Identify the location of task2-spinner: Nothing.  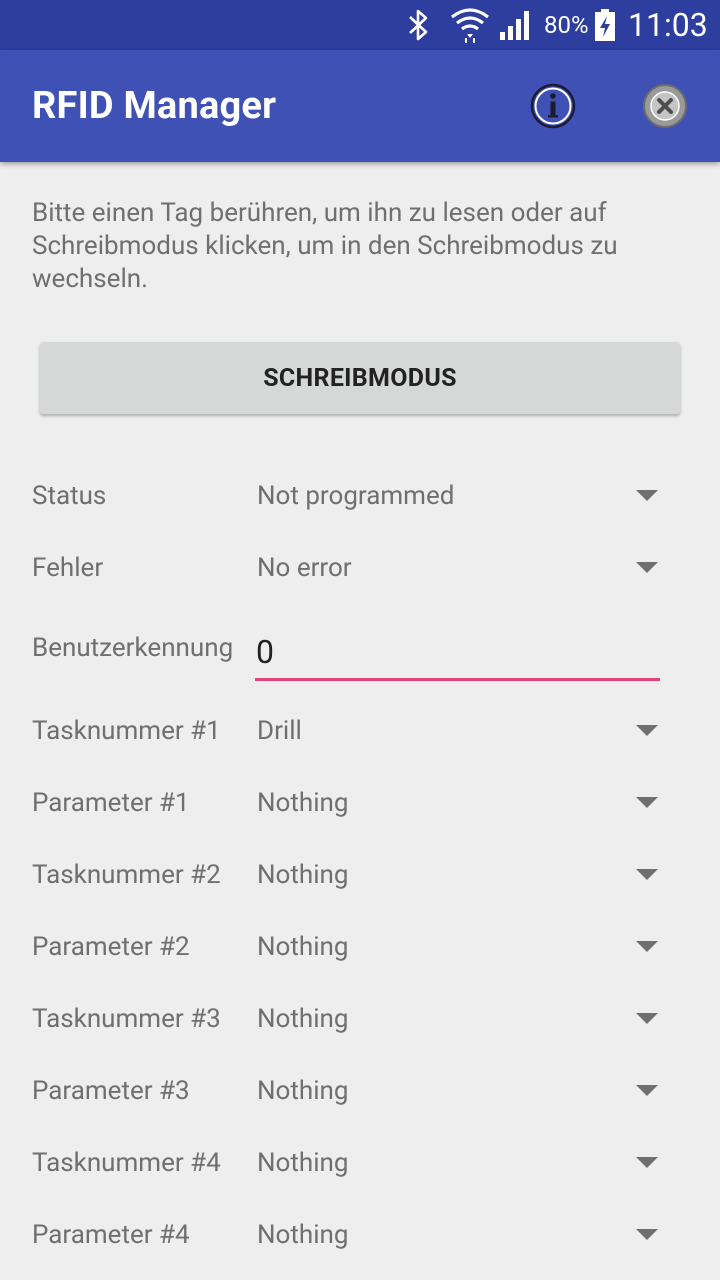
(302, 875).